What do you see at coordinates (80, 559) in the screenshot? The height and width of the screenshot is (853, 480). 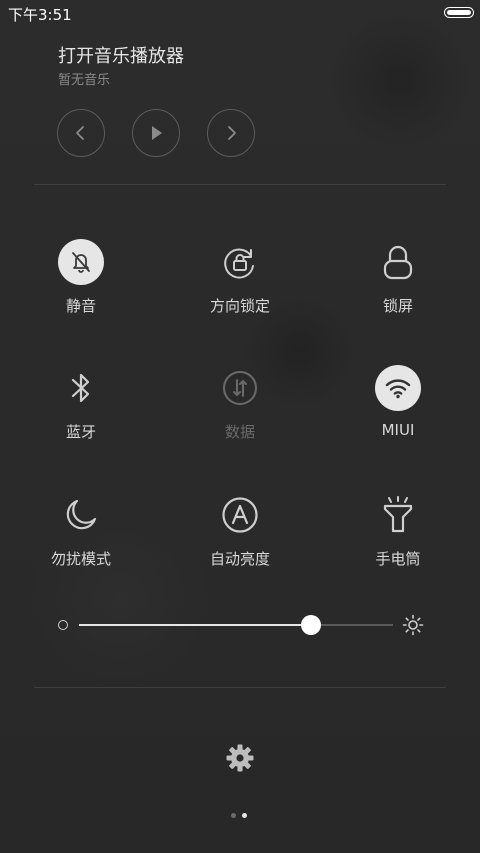 I see `toggle-label: 勿扰模式` at bounding box center [80, 559].